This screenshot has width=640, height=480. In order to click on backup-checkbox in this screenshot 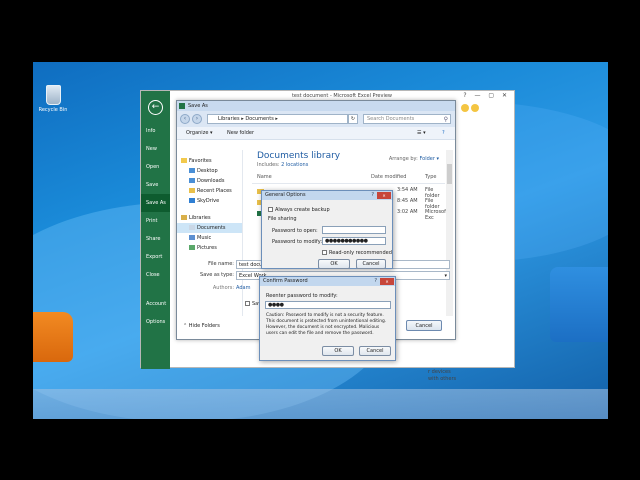, I will do `click(270, 209)`.